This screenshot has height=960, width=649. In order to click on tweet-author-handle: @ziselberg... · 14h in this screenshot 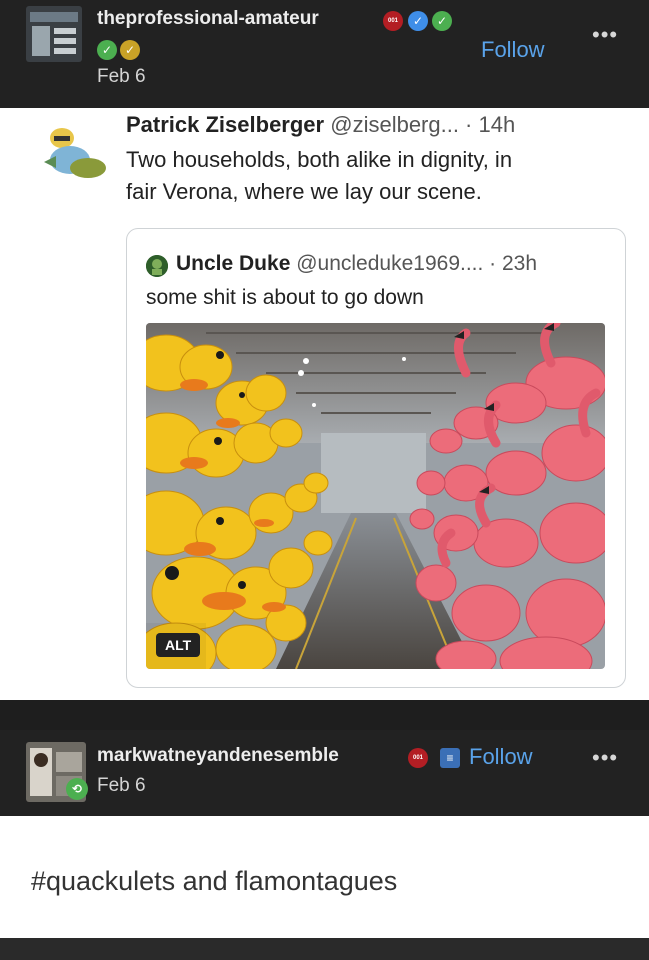, I will do `click(423, 124)`.